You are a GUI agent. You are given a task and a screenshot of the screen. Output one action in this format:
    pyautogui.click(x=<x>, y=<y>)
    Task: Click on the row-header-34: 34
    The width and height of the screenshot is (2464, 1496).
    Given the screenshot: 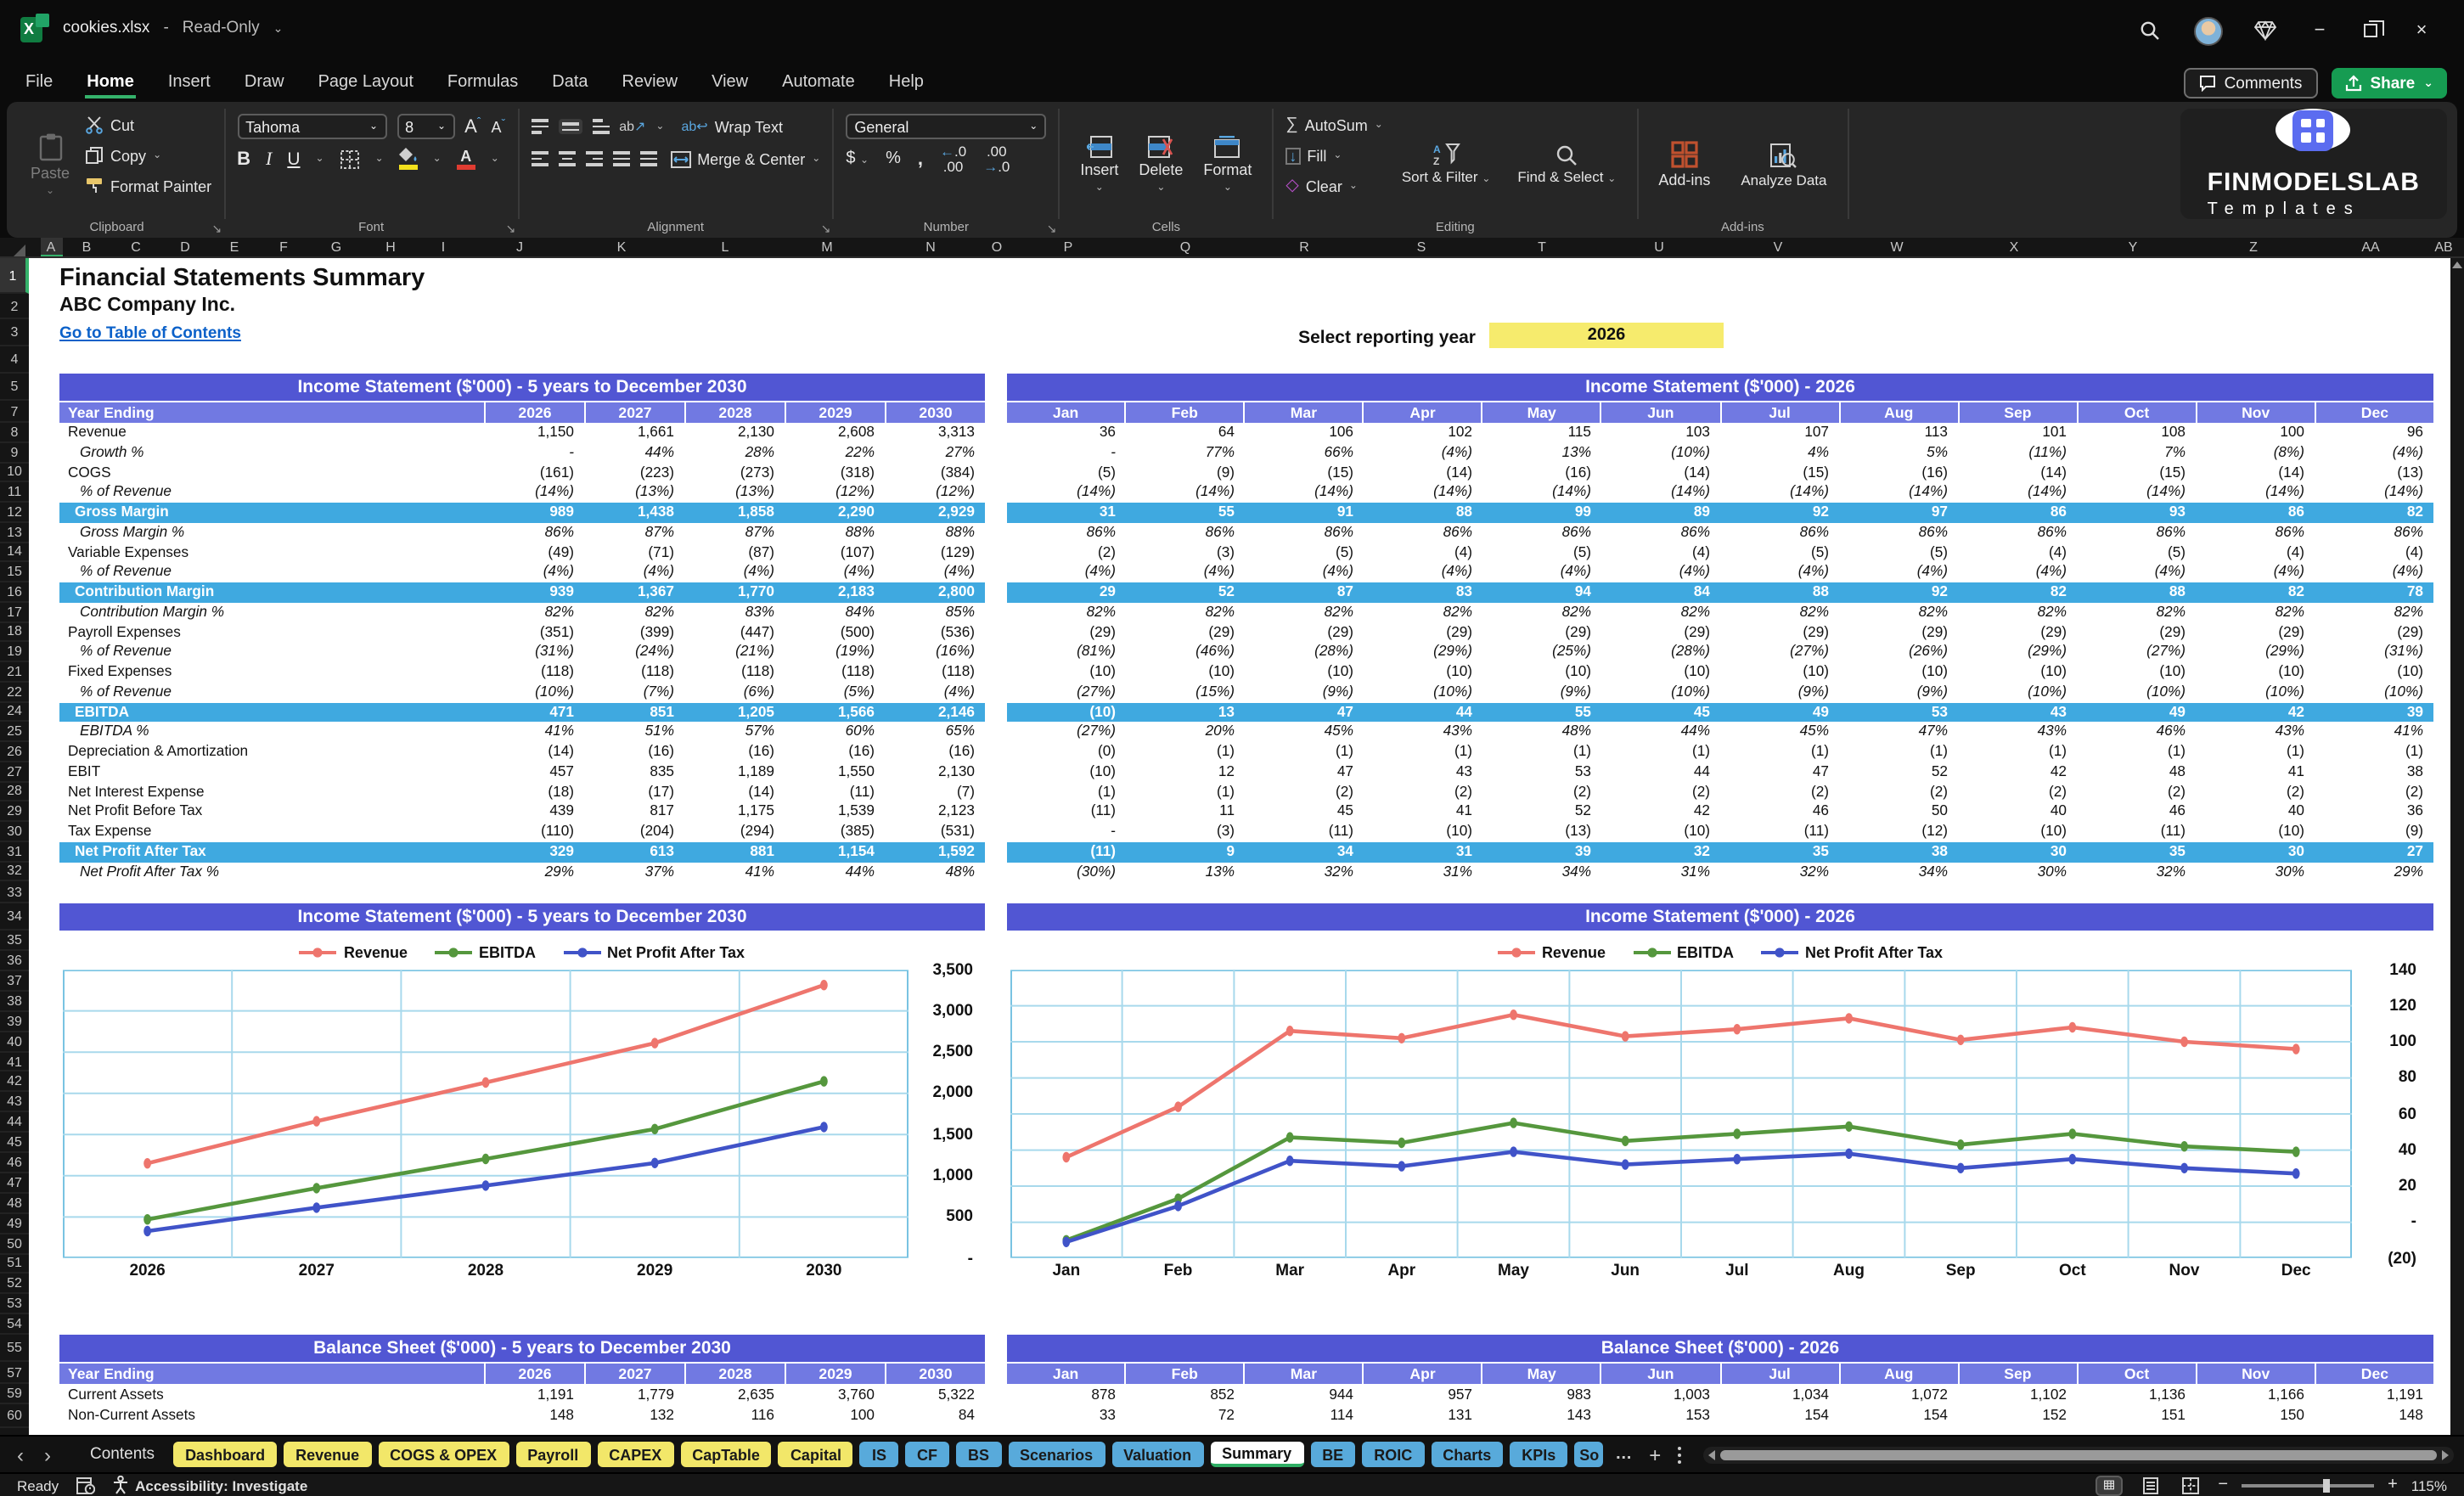 What is the action you would take?
    pyautogui.click(x=14, y=917)
    